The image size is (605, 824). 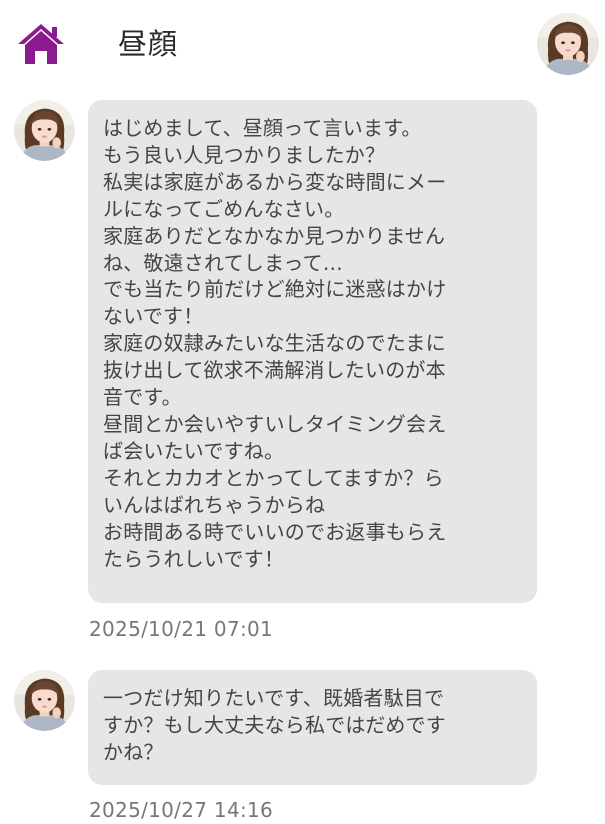 I want to click on profile-avatar, so click(x=568, y=44).